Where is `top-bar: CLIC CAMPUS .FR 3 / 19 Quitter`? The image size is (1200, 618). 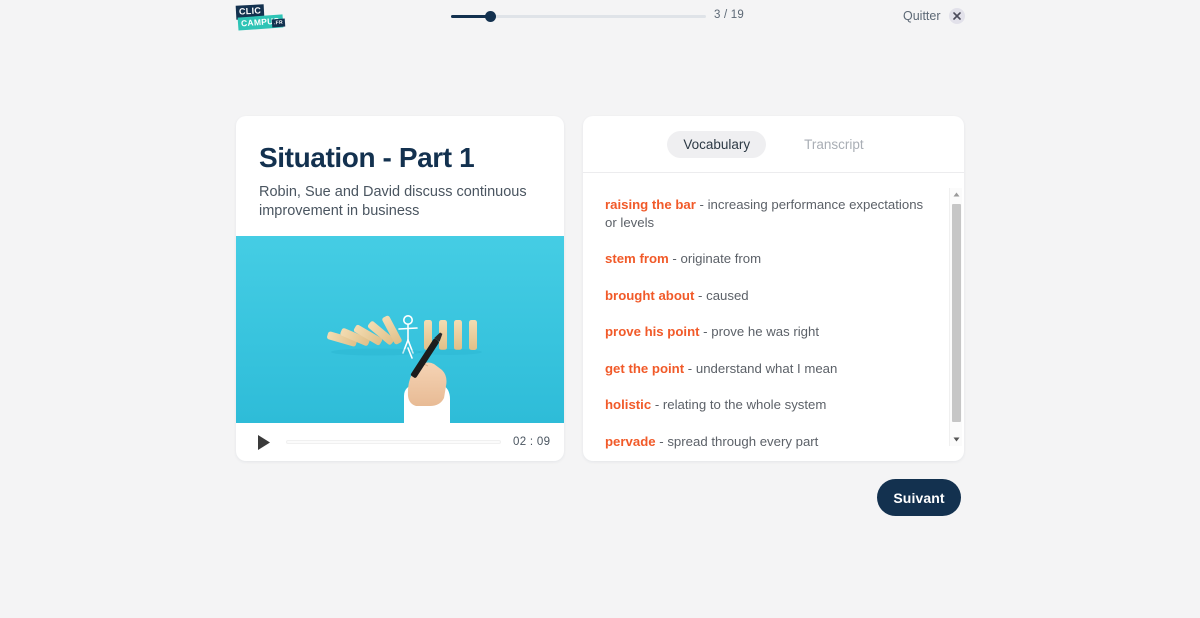 top-bar: CLIC CAMPUS .FR 3 / 19 Quitter is located at coordinates (600, 16).